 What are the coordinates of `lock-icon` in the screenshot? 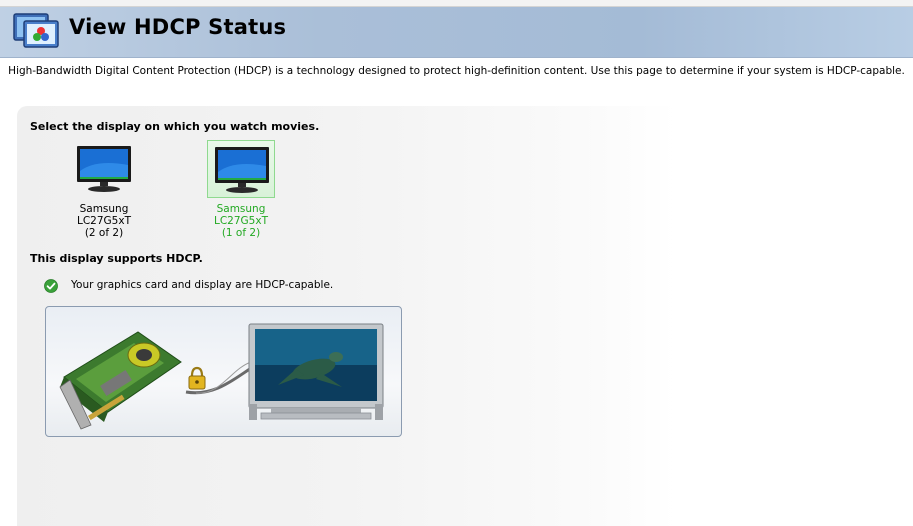 It's located at (197, 378).